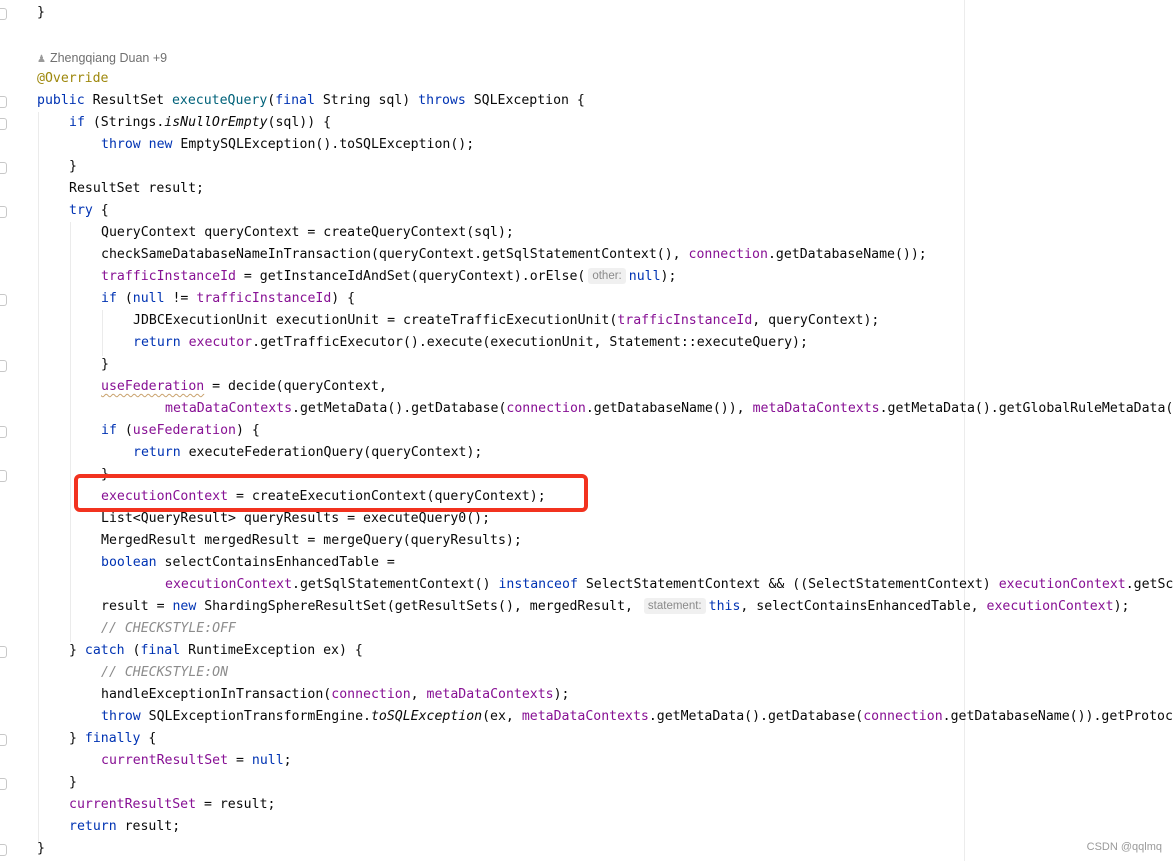 This screenshot has height=861, width=1176. Describe the element at coordinates (125, 826) in the screenshot. I see `code-line: return result;` at that location.